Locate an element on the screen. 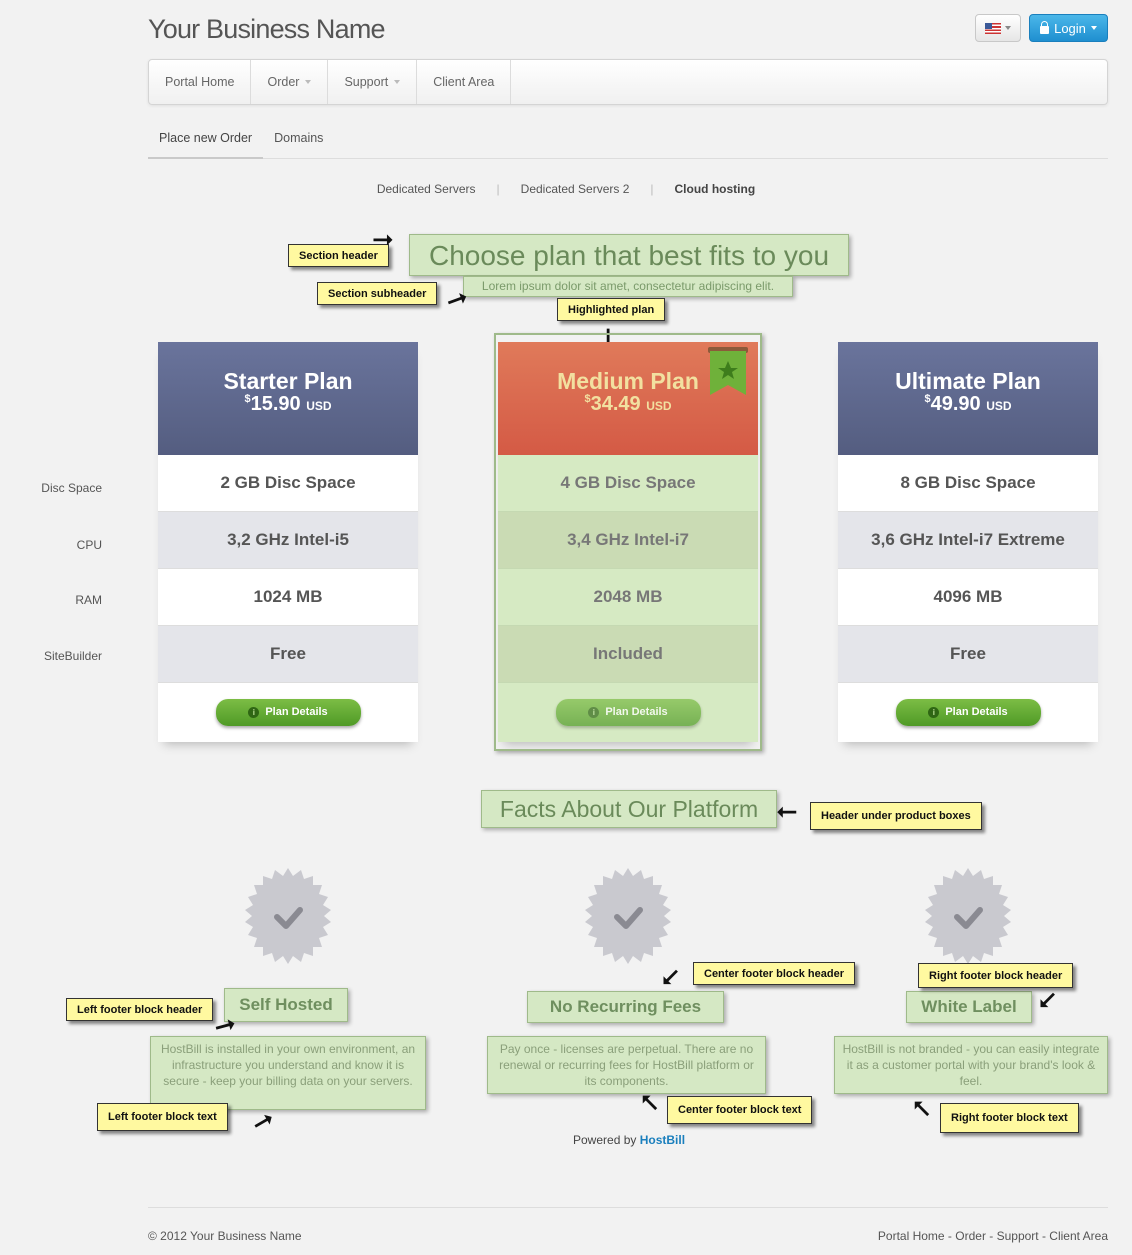 The height and width of the screenshot is (1255, 1132). arrow-right-icon: ➞ is located at coordinates (383, 239).